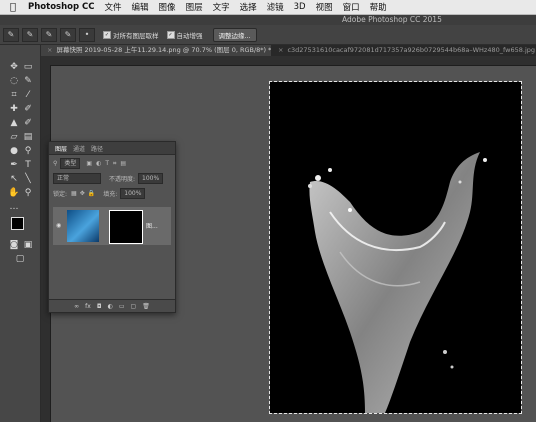 The width and height of the screenshot is (536, 422). Describe the element at coordinates (88, 306) in the screenshot. I see `layer-style-icon: fx` at that location.